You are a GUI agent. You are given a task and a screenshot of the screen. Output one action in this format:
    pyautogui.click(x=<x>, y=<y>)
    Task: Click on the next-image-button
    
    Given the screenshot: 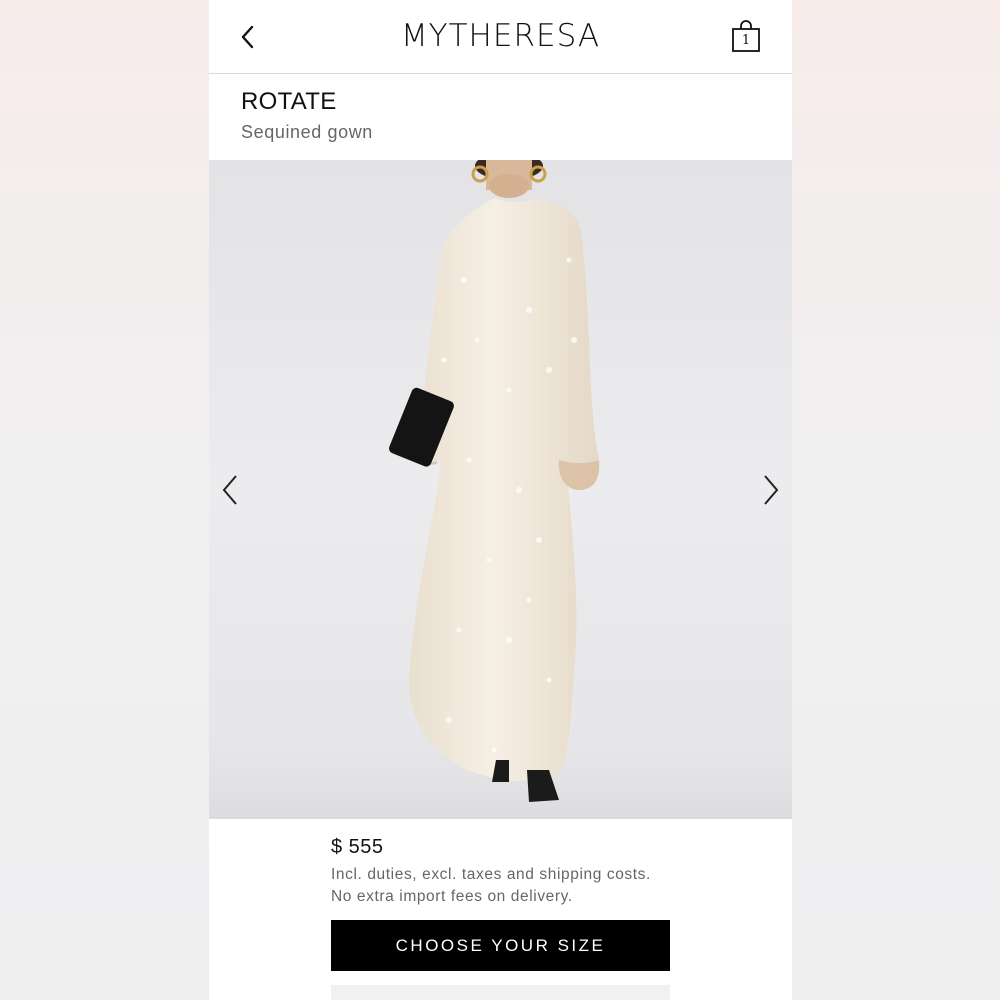 What is the action you would take?
    pyautogui.click(x=771, y=490)
    